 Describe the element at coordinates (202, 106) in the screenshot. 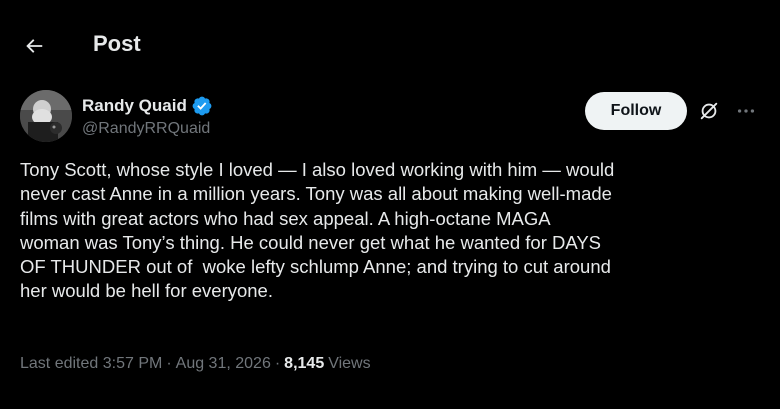

I see `verified-badge-icon` at that location.